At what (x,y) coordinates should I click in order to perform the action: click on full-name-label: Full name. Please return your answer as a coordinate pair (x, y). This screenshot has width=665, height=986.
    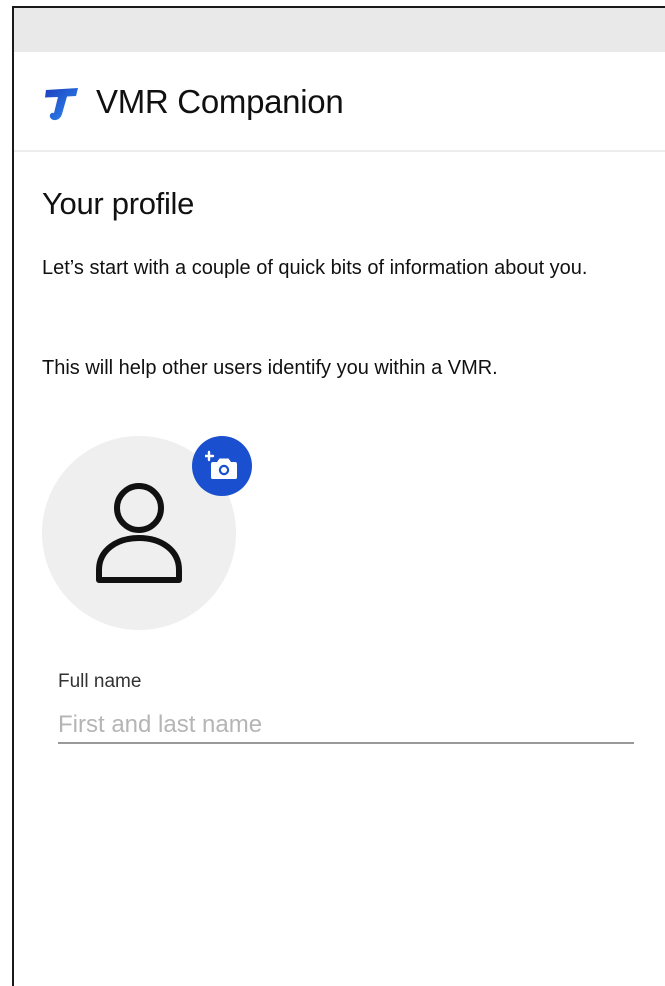
    Looking at the image, I should click on (100, 681).